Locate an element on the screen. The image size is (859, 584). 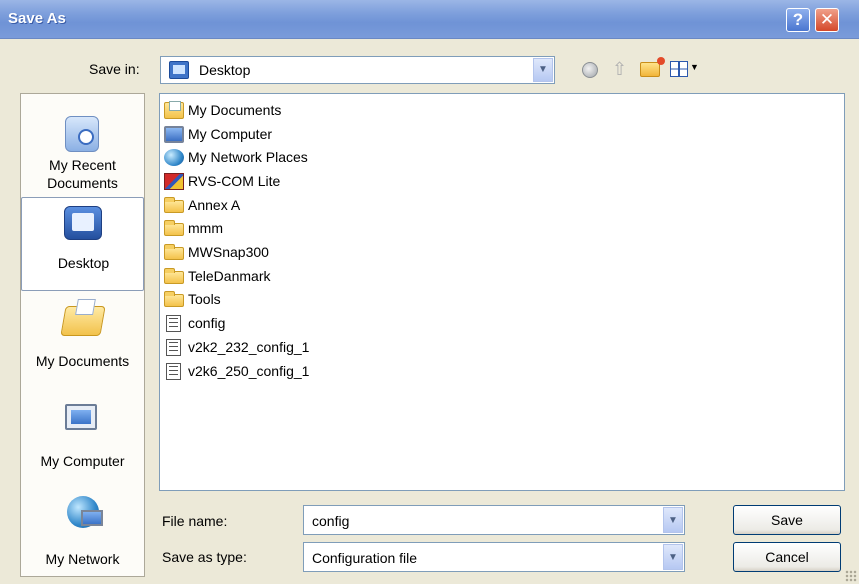
file-name: TeleDanmark is located at coordinates (229, 276).